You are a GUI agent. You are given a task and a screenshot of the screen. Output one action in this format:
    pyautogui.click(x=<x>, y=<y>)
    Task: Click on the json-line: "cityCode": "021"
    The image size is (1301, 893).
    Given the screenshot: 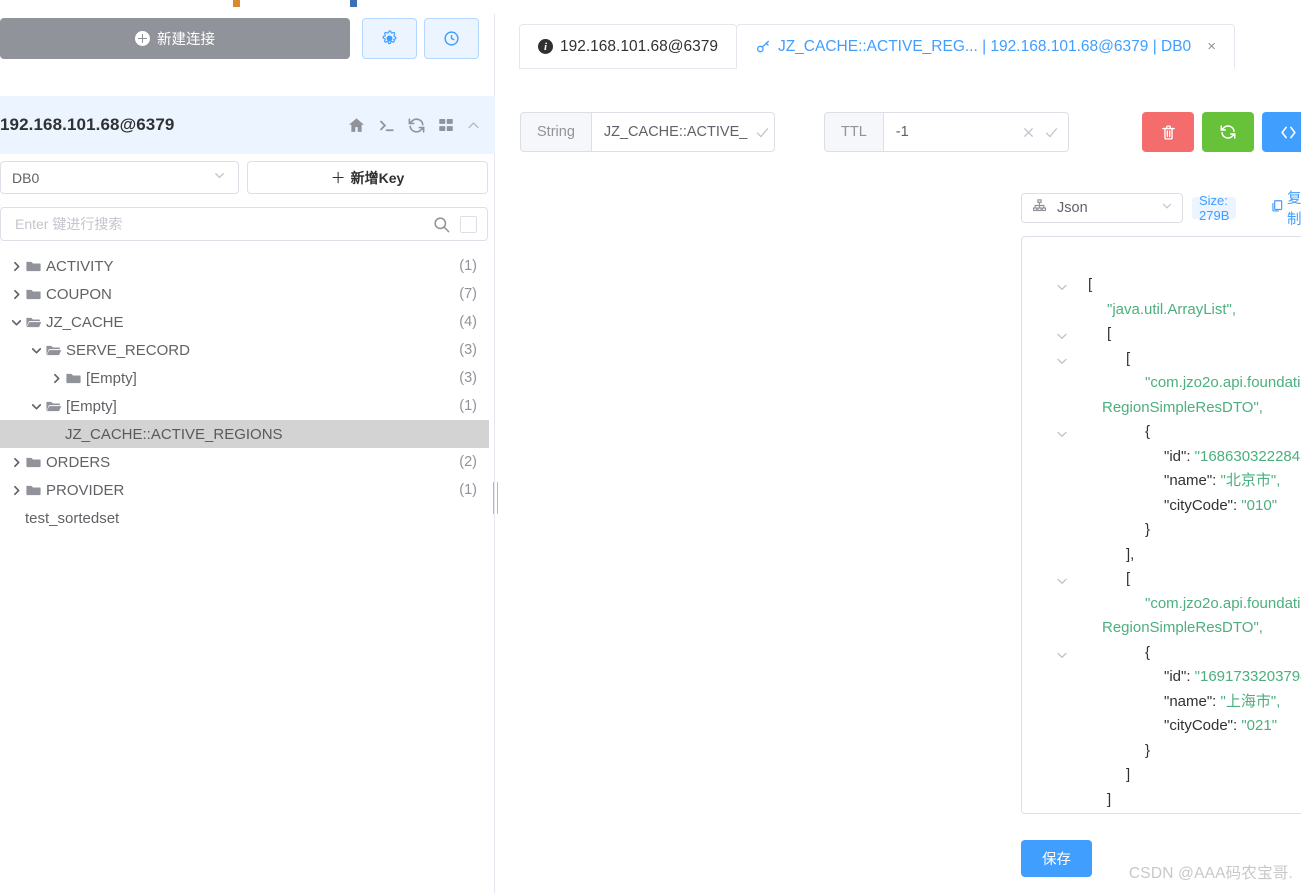 What is the action you would take?
    pyautogui.click(x=1161, y=726)
    